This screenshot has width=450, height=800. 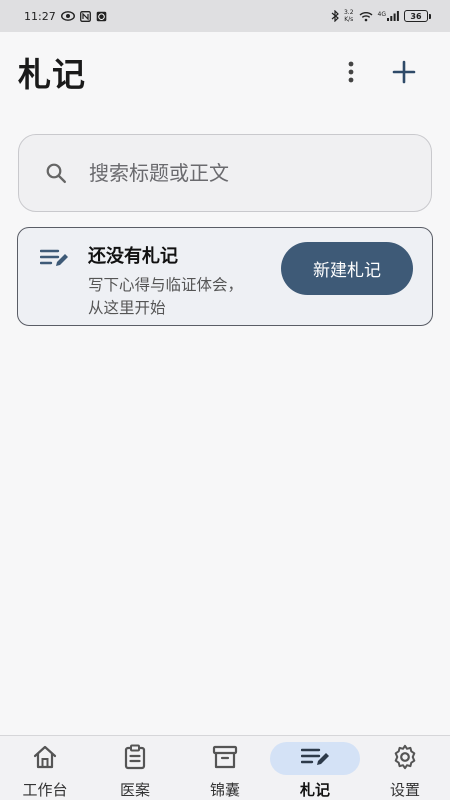 I want to click on empty-state-card: 还没有札记 写下心得与临证体会，从这里开始 新建札记, so click(x=225, y=276).